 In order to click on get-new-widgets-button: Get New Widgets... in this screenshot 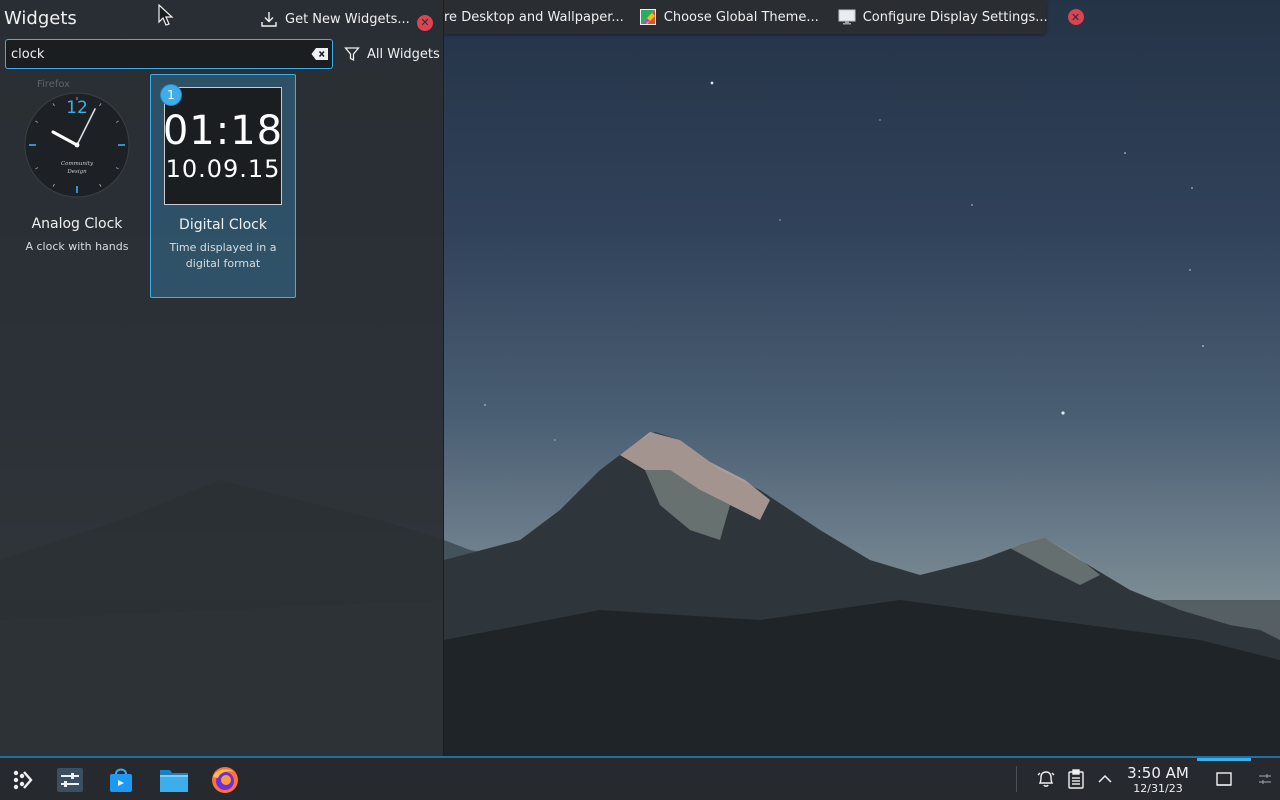, I will do `click(335, 19)`.